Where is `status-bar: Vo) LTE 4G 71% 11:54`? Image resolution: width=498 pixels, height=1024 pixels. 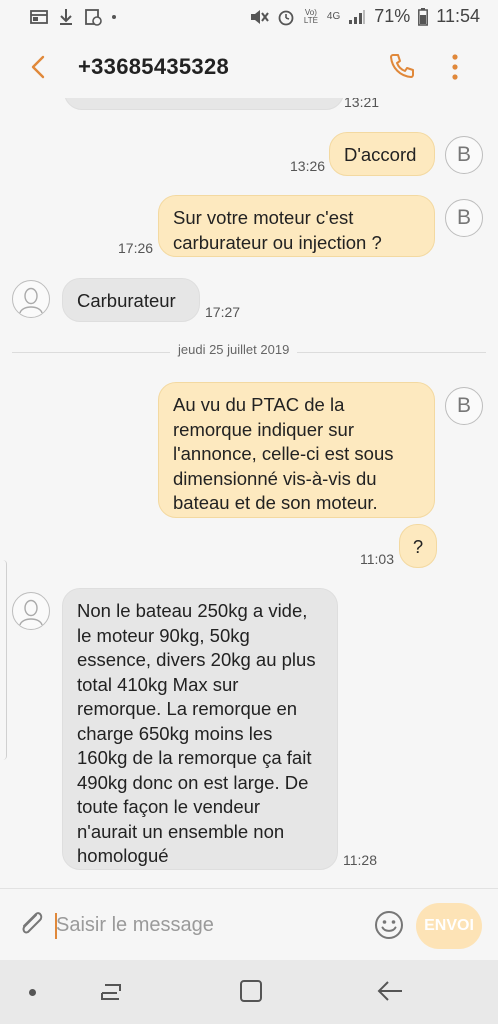 status-bar: Vo) LTE 4G 71% 11:54 is located at coordinates (249, 18).